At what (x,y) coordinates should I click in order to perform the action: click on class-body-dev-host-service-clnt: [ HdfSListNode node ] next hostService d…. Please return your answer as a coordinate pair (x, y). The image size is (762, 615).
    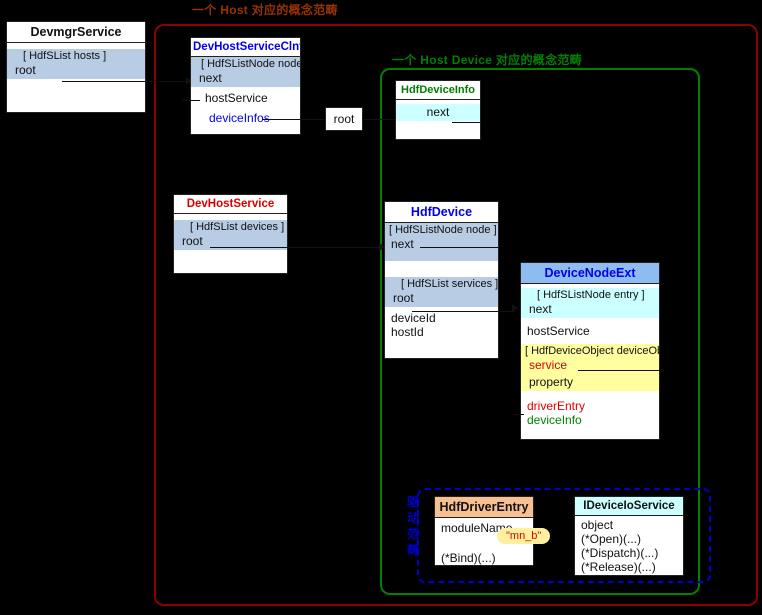
    Looking at the image, I should click on (245, 91).